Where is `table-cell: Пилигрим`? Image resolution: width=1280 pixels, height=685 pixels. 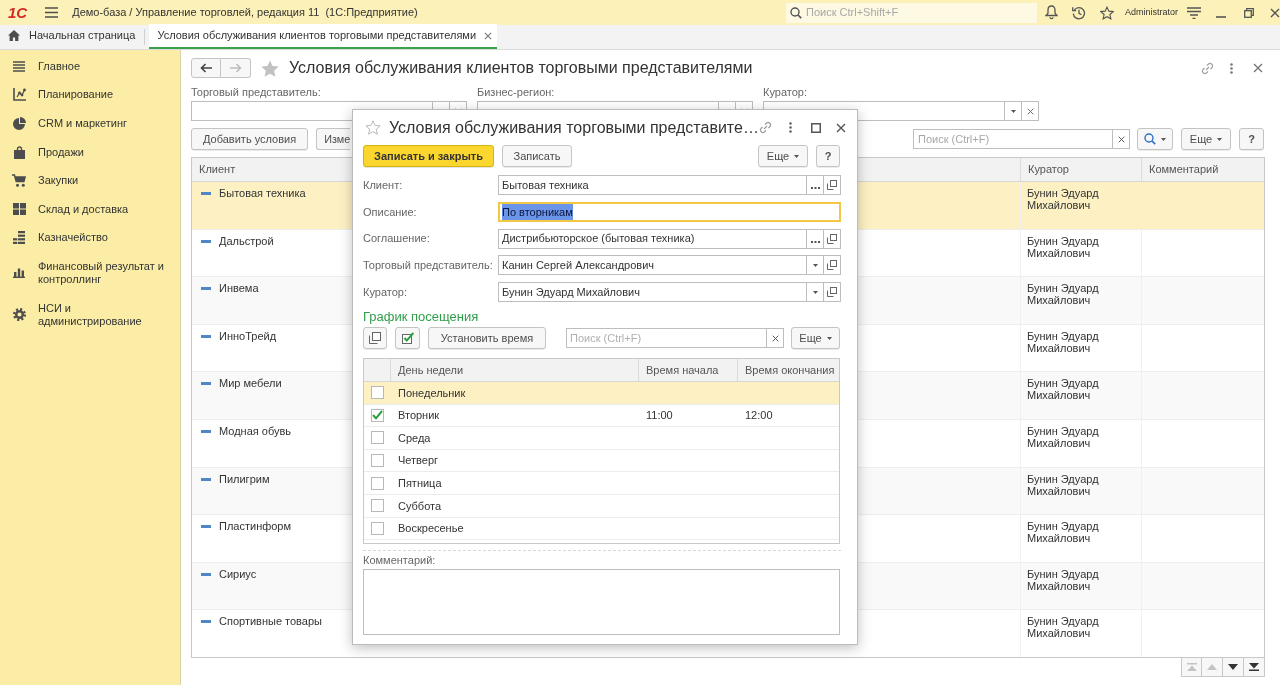
table-cell: Пилигрим is located at coordinates (244, 478).